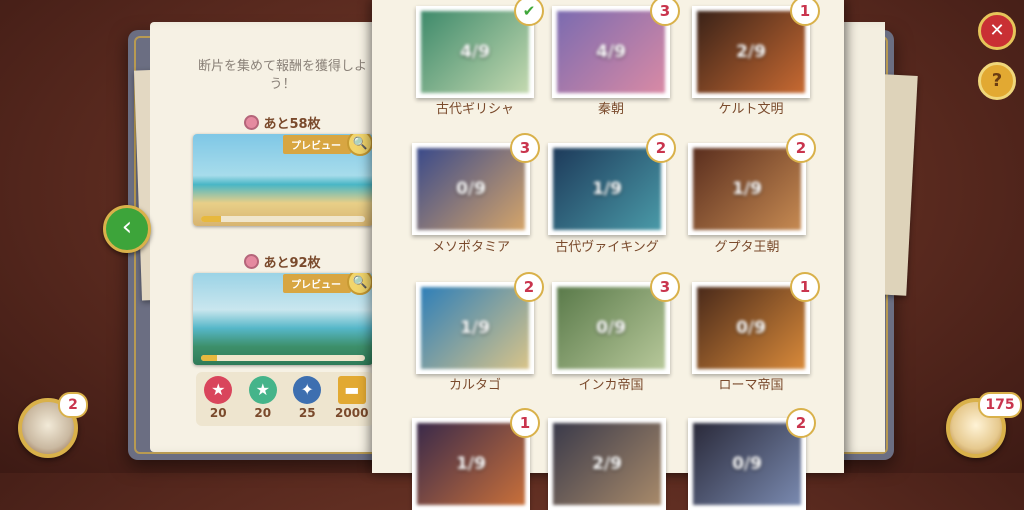  What do you see at coordinates (470, 247) in the screenshot?
I see `era-name: メソポタミア` at bounding box center [470, 247].